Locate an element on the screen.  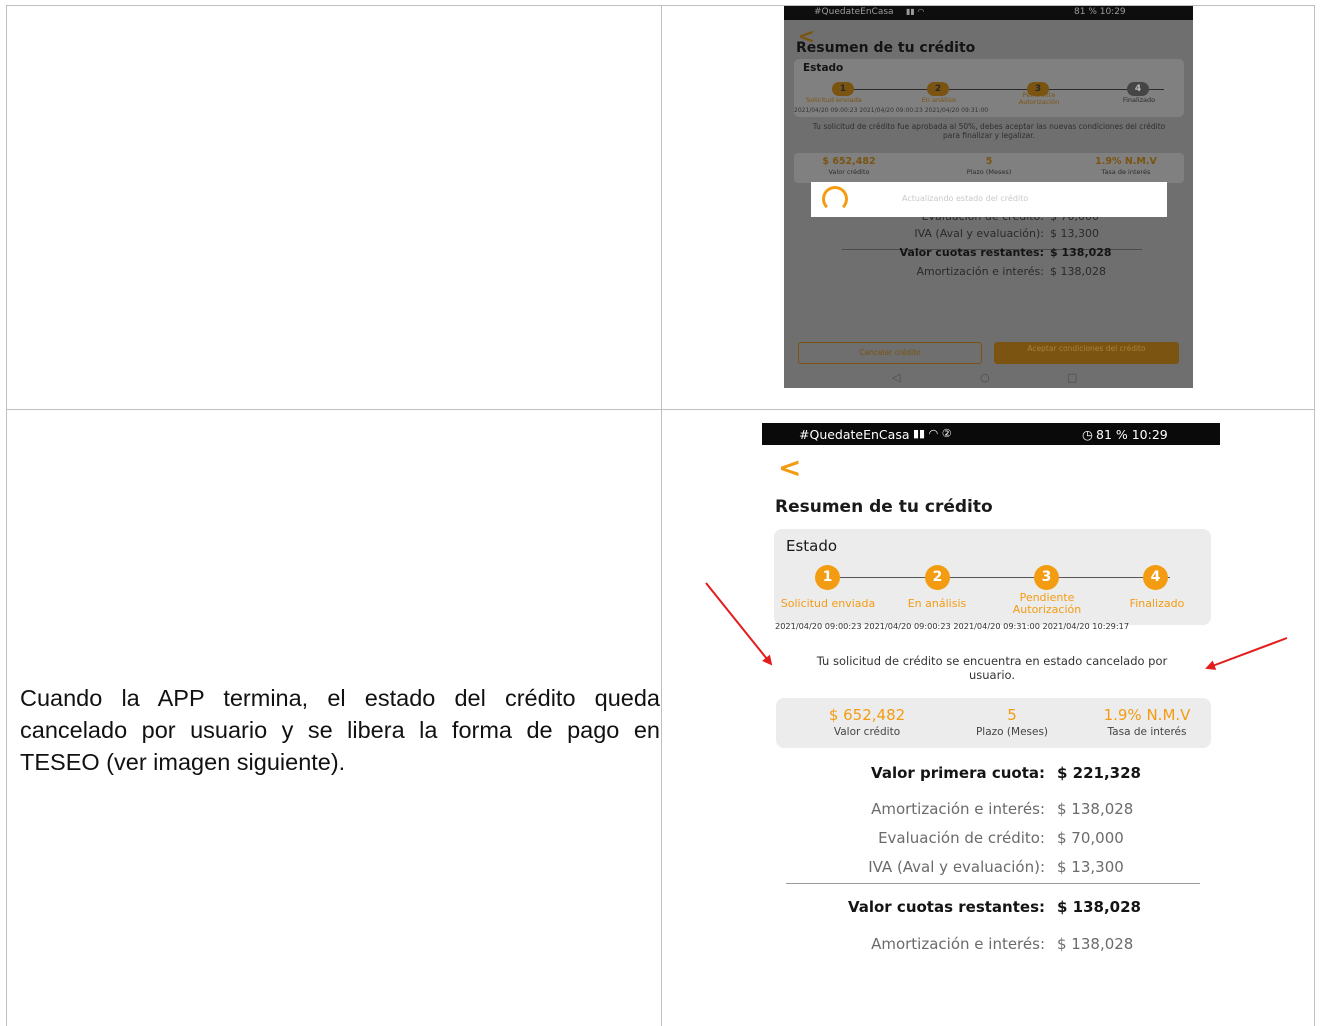
row-value-cuotas: $ 138,028 is located at coordinates (1081, 252).